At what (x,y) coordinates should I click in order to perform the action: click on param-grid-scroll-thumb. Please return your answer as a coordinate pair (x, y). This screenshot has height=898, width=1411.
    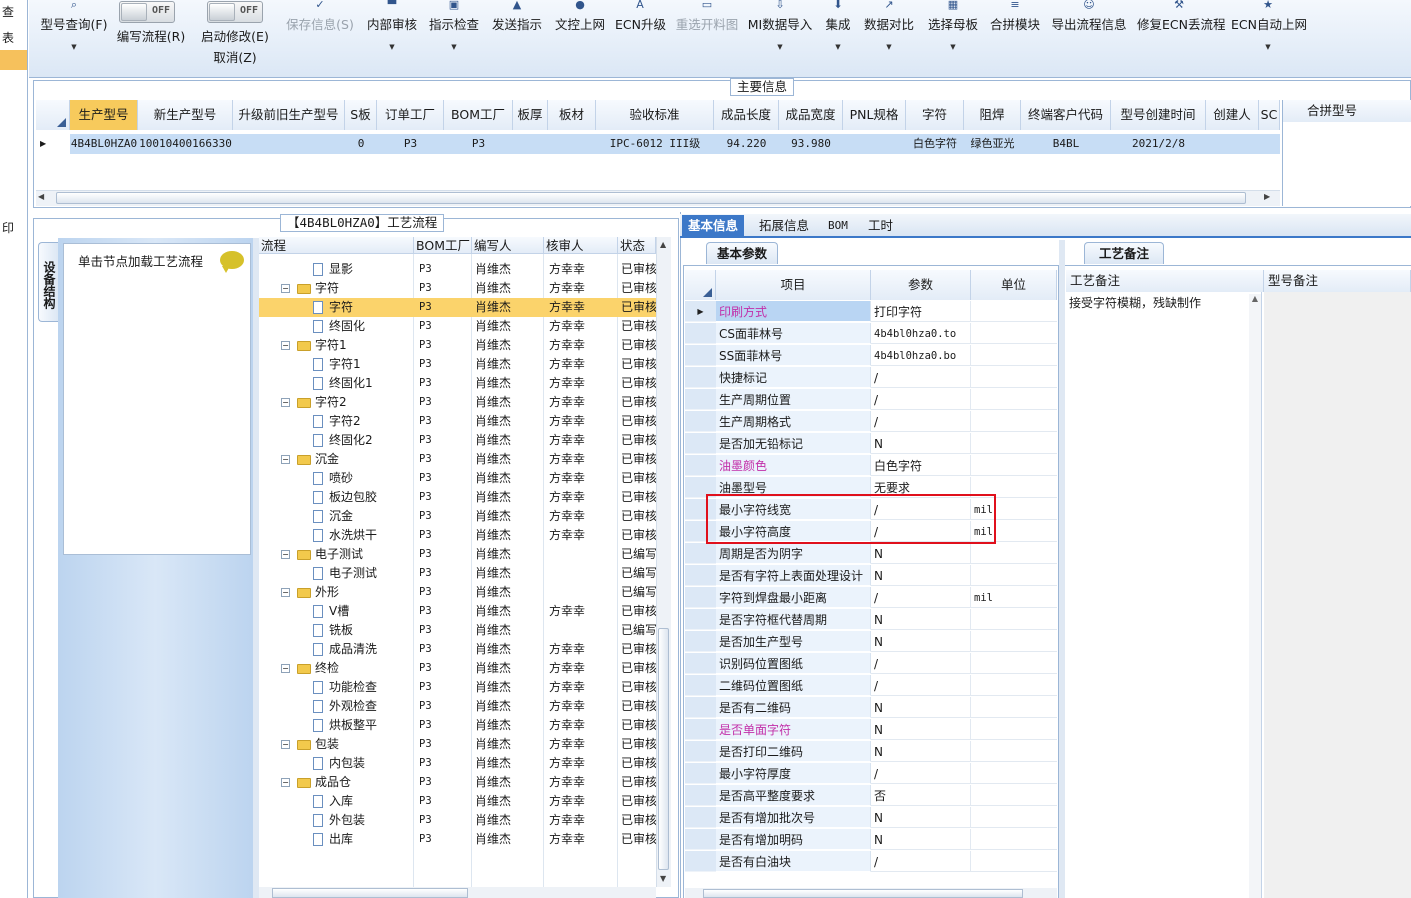
    Looking at the image, I should click on (863, 893).